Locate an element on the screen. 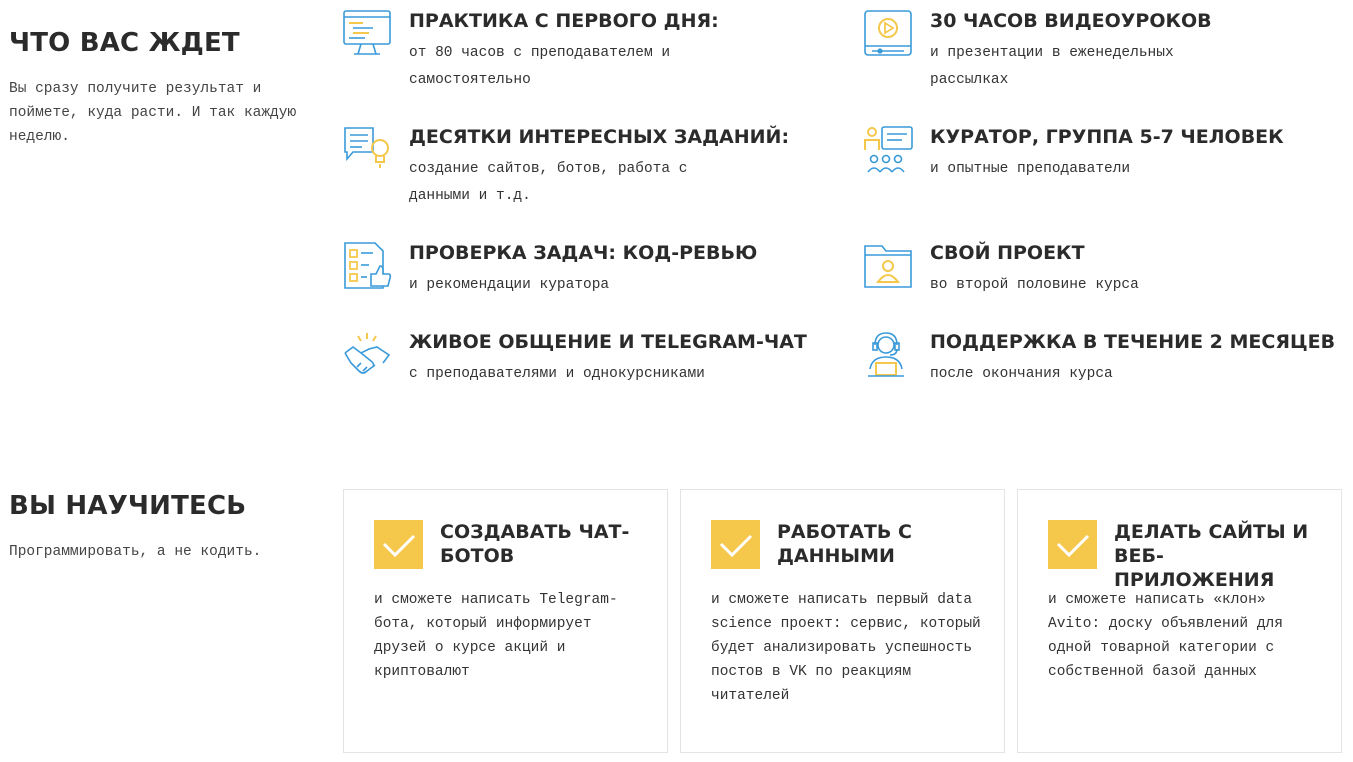 This screenshot has width=1353, height=762. feature-desc: с преподавателями и однокурсниками is located at coordinates (557, 374).